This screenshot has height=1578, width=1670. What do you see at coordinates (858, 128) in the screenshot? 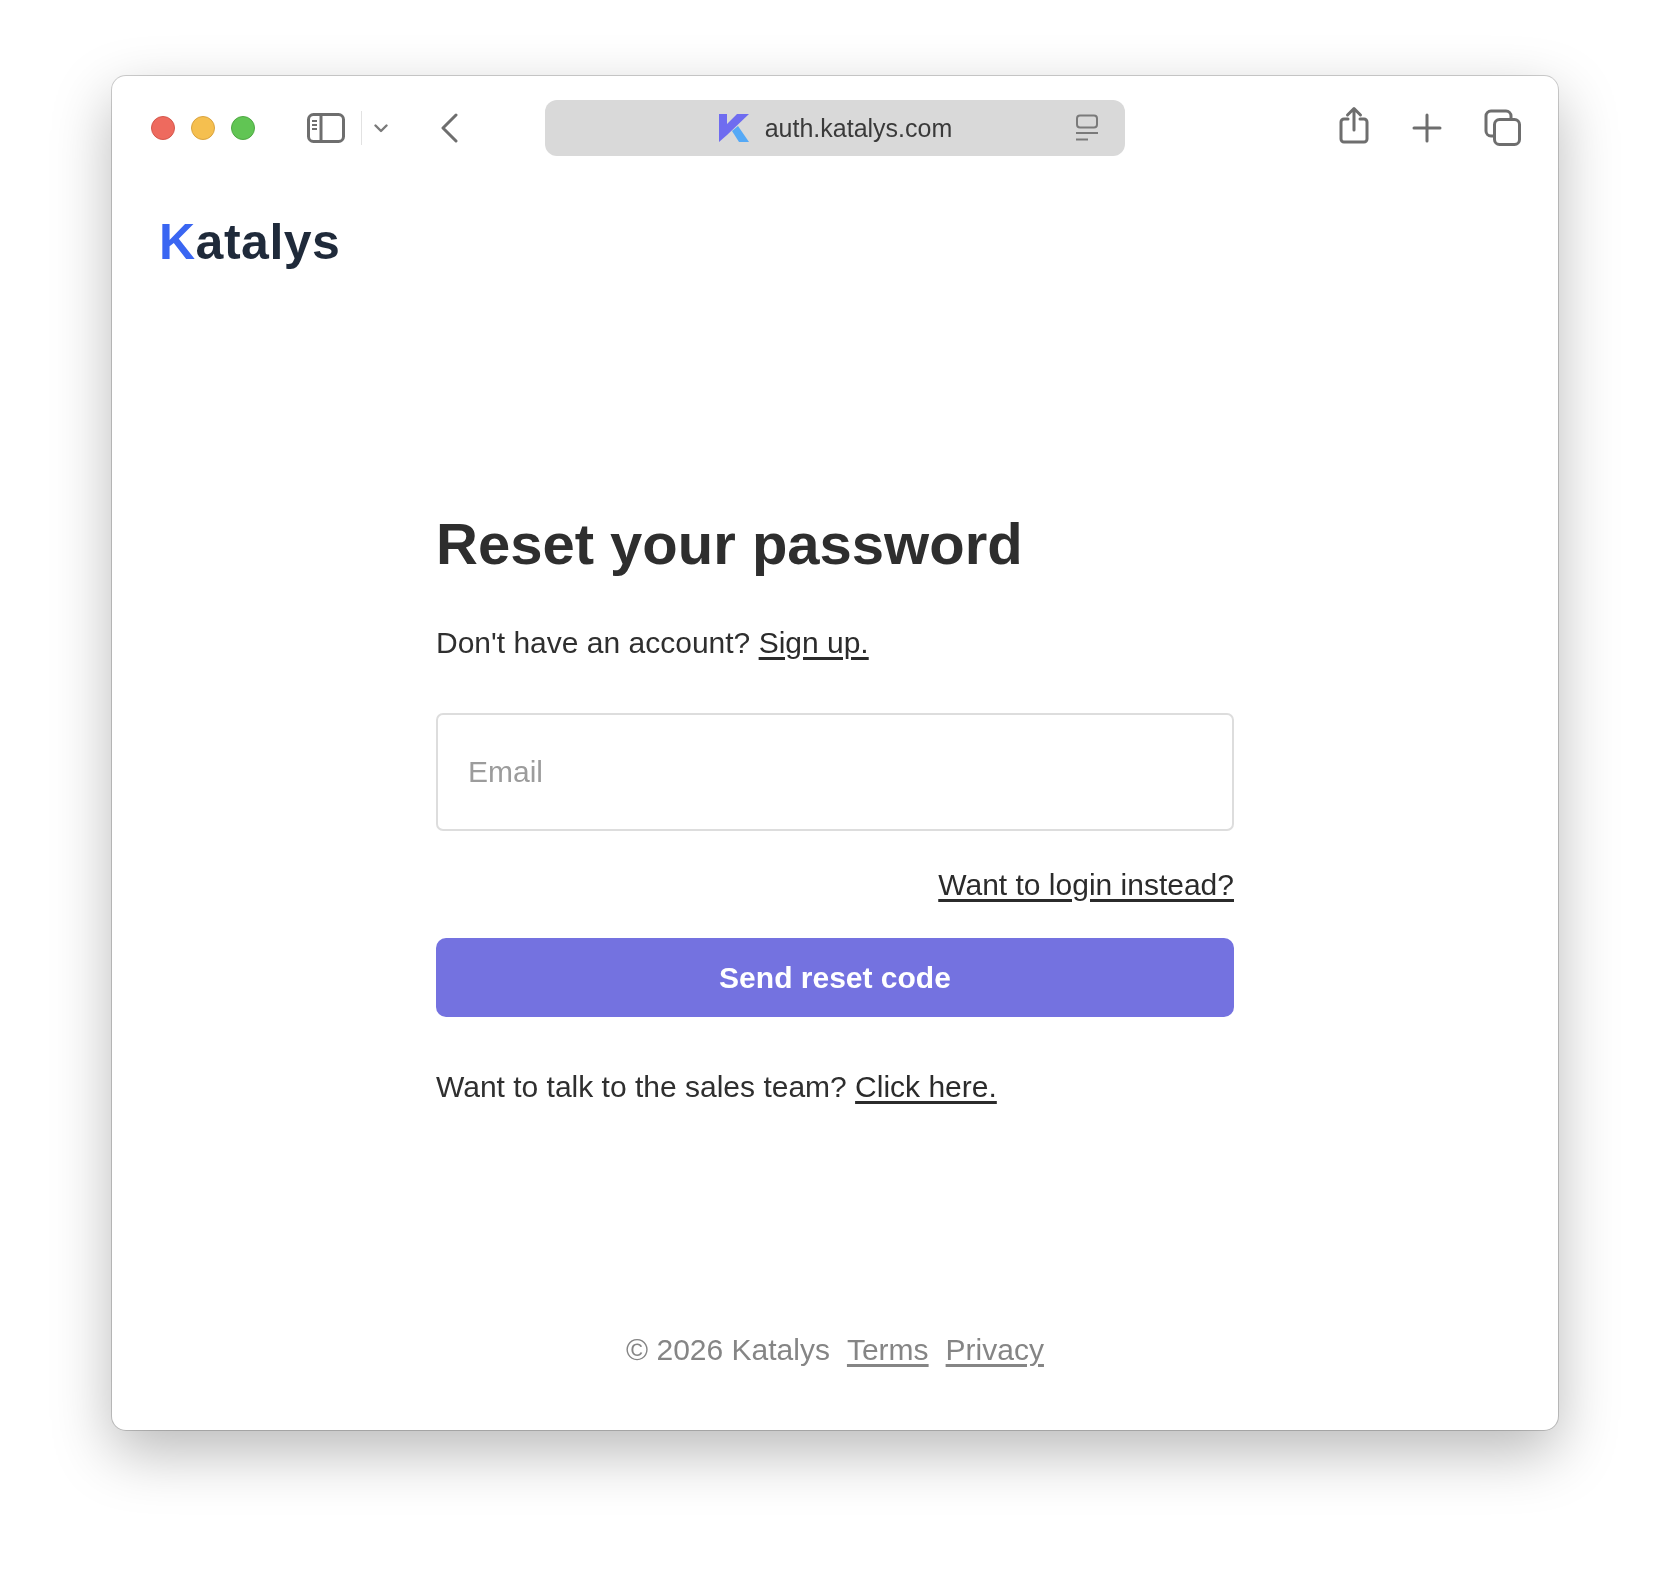
I see `url-text: auth.katalys.com` at bounding box center [858, 128].